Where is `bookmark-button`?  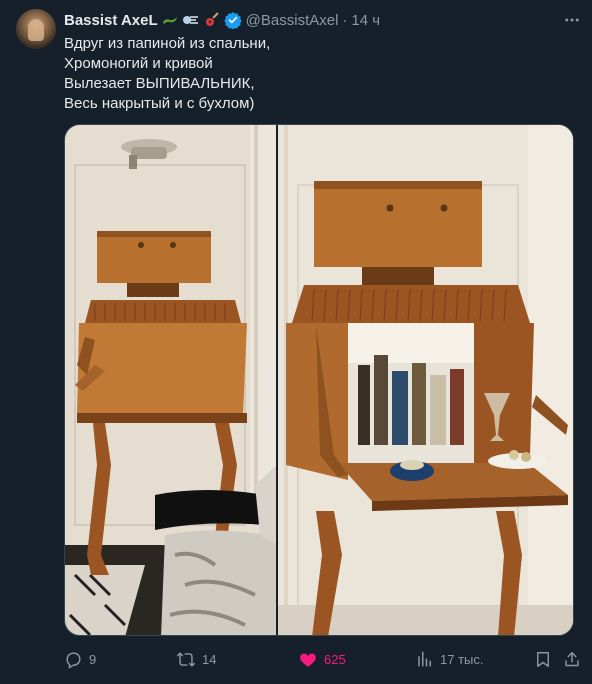
bookmark-button is located at coordinates (543, 659).